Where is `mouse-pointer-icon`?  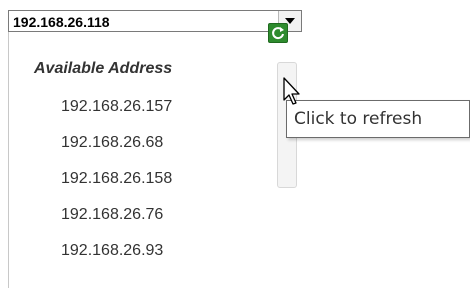
mouse-pointer-icon is located at coordinates (291, 91).